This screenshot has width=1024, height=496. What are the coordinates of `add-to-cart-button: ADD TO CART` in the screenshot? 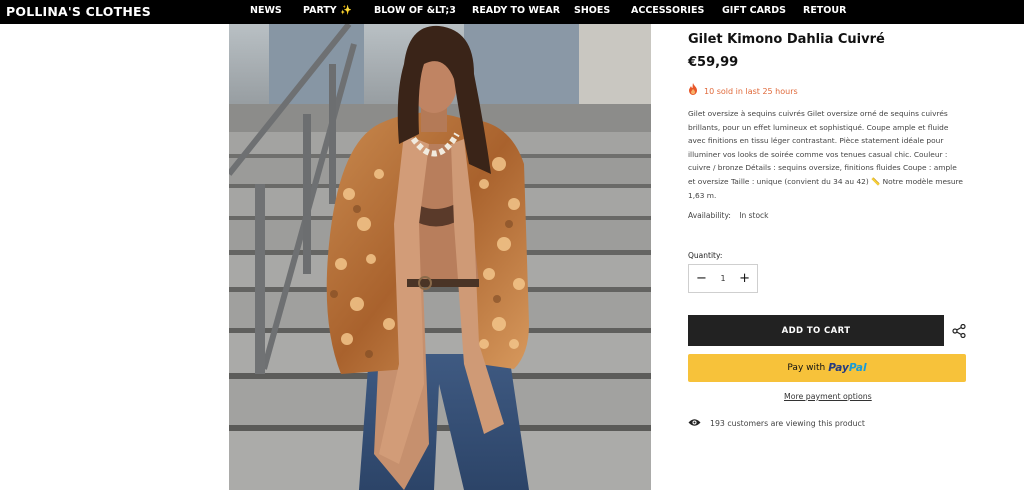 It's located at (816, 330).